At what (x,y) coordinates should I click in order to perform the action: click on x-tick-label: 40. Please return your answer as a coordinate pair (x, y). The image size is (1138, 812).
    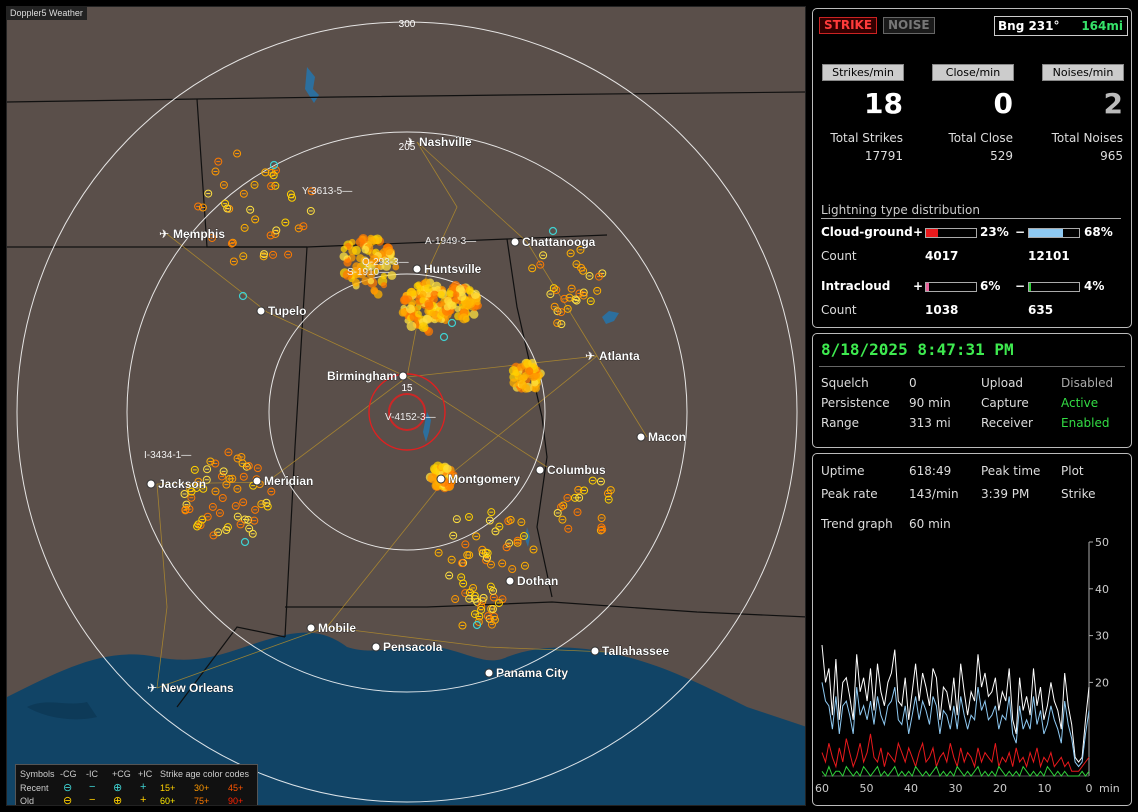
    Looking at the image, I should click on (911, 788).